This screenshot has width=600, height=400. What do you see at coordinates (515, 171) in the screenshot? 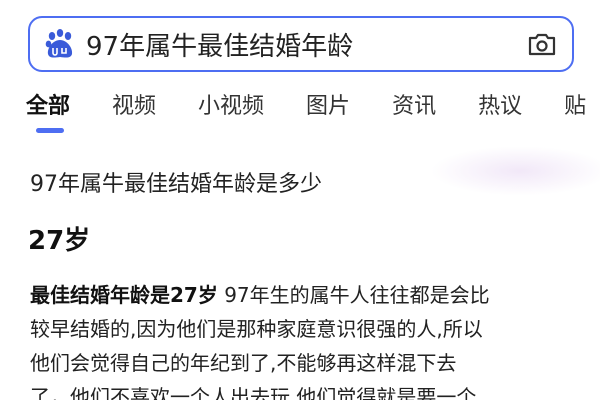
I see `decorative-glow` at bounding box center [515, 171].